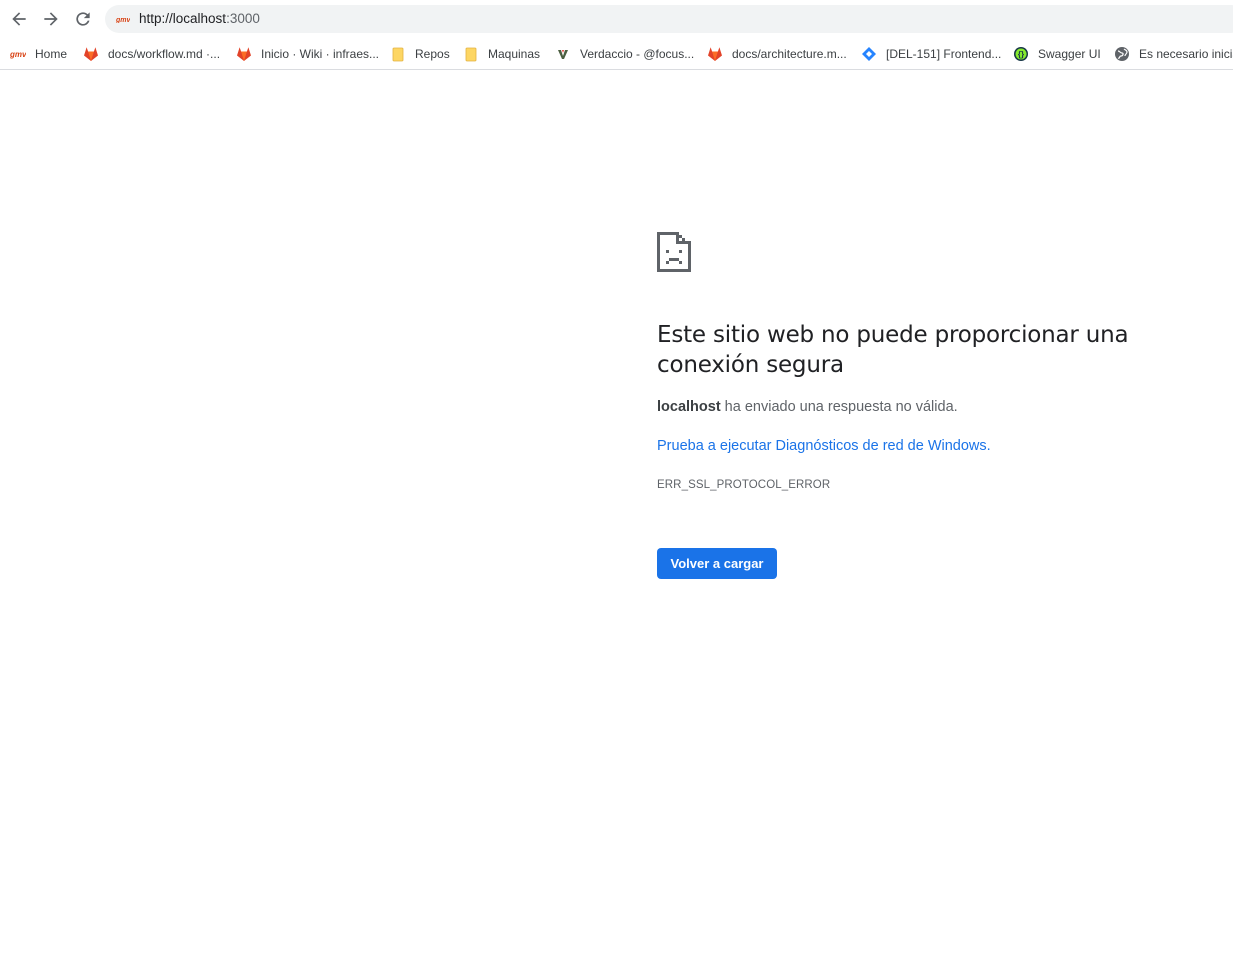 The image size is (1233, 976). What do you see at coordinates (669, 19) in the screenshot?
I see `address-bar: gmv http://localhost:3000` at bounding box center [669, 19].